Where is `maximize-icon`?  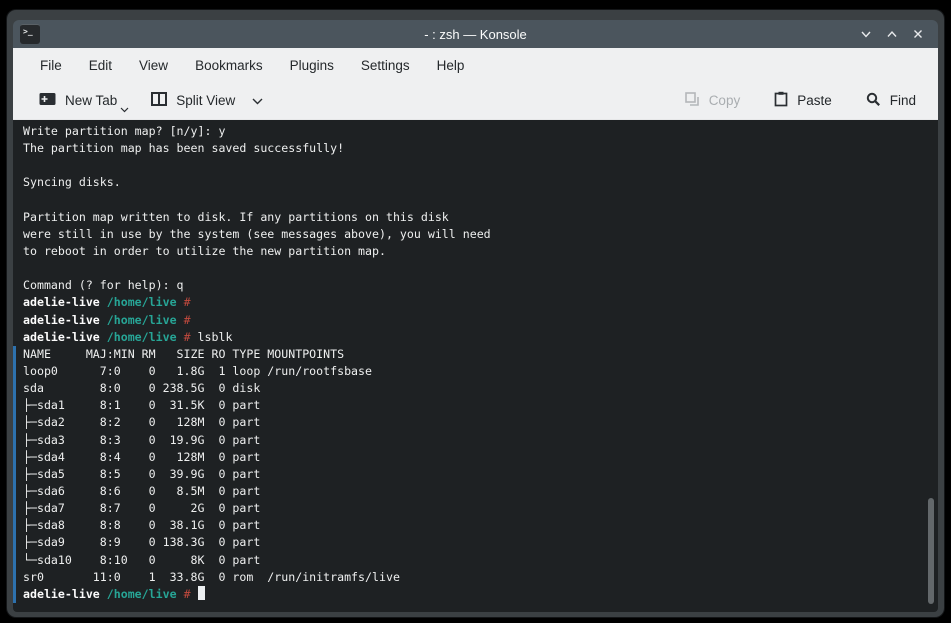 maximize-icon is located at coordinates (891, 34).